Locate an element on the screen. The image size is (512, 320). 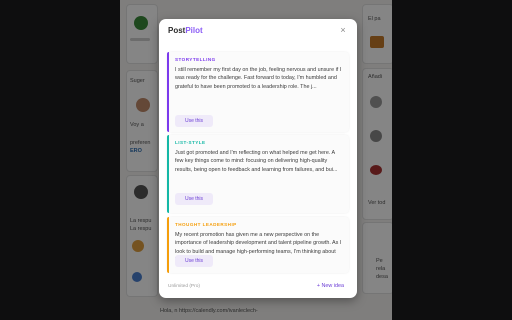
card-kind-label: LIST-STYLE is located at coordinates (190, 142).